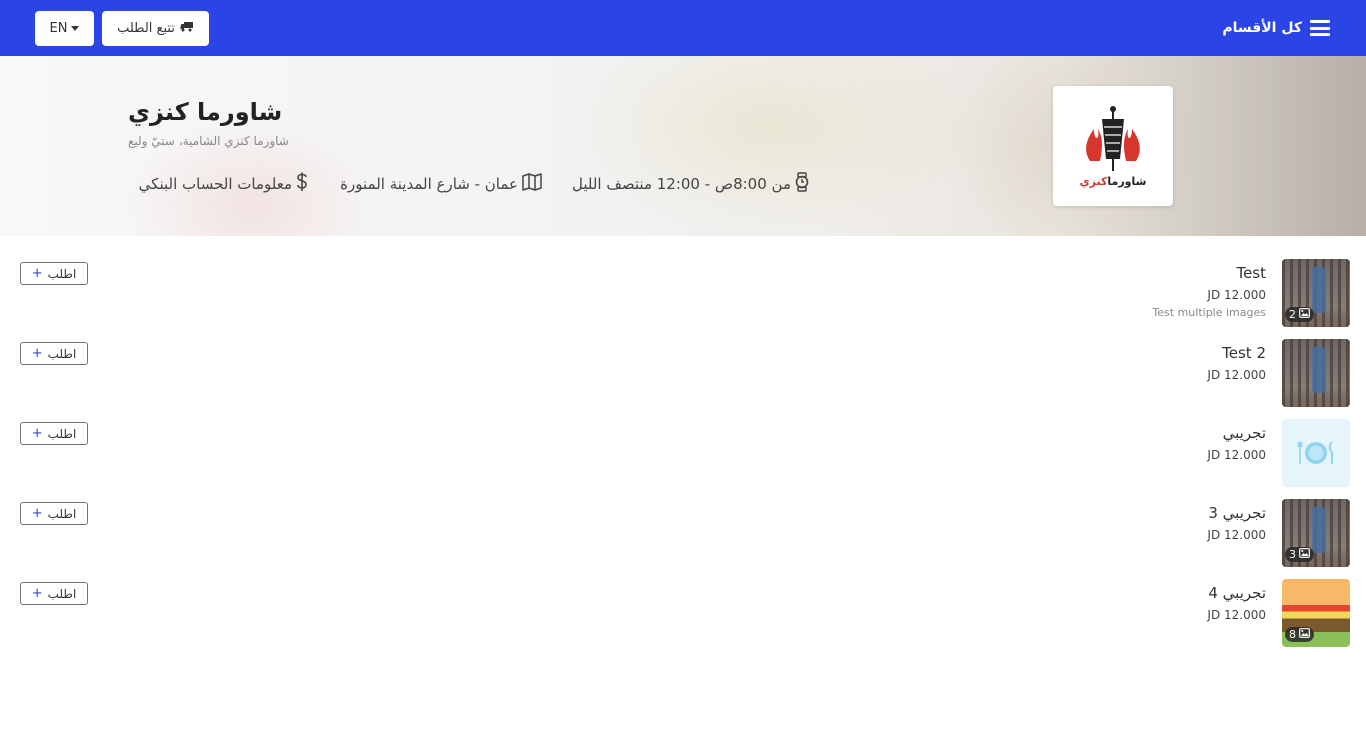  I want to click on image-count-badge: 3, so click(1299, 554).